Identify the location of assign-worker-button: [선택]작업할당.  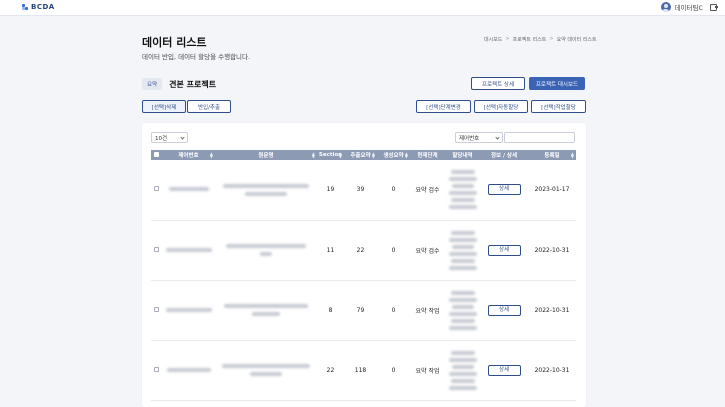
(558, 106).